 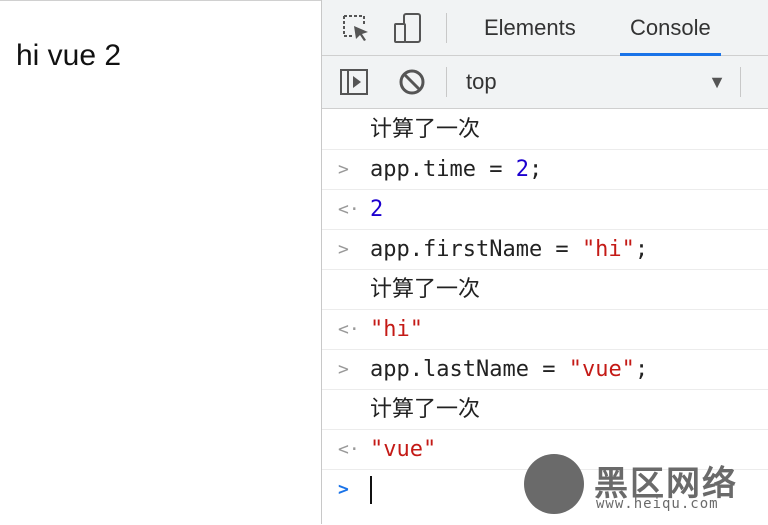 I want to click on console-result-row: <· 2, so click(x=545, y=210).